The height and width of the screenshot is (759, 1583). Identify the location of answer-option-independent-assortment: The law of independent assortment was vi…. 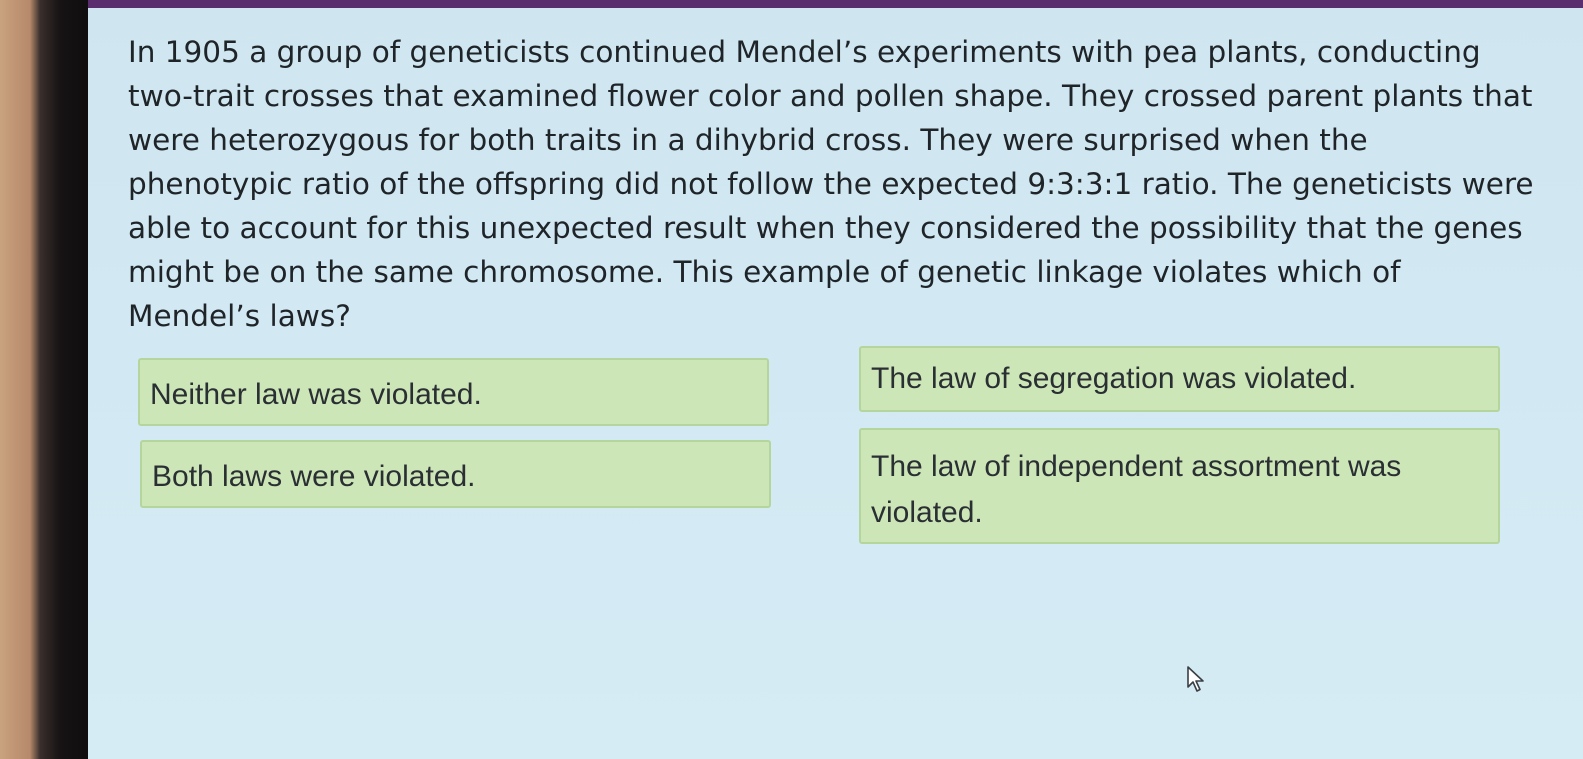
(1179, 486).